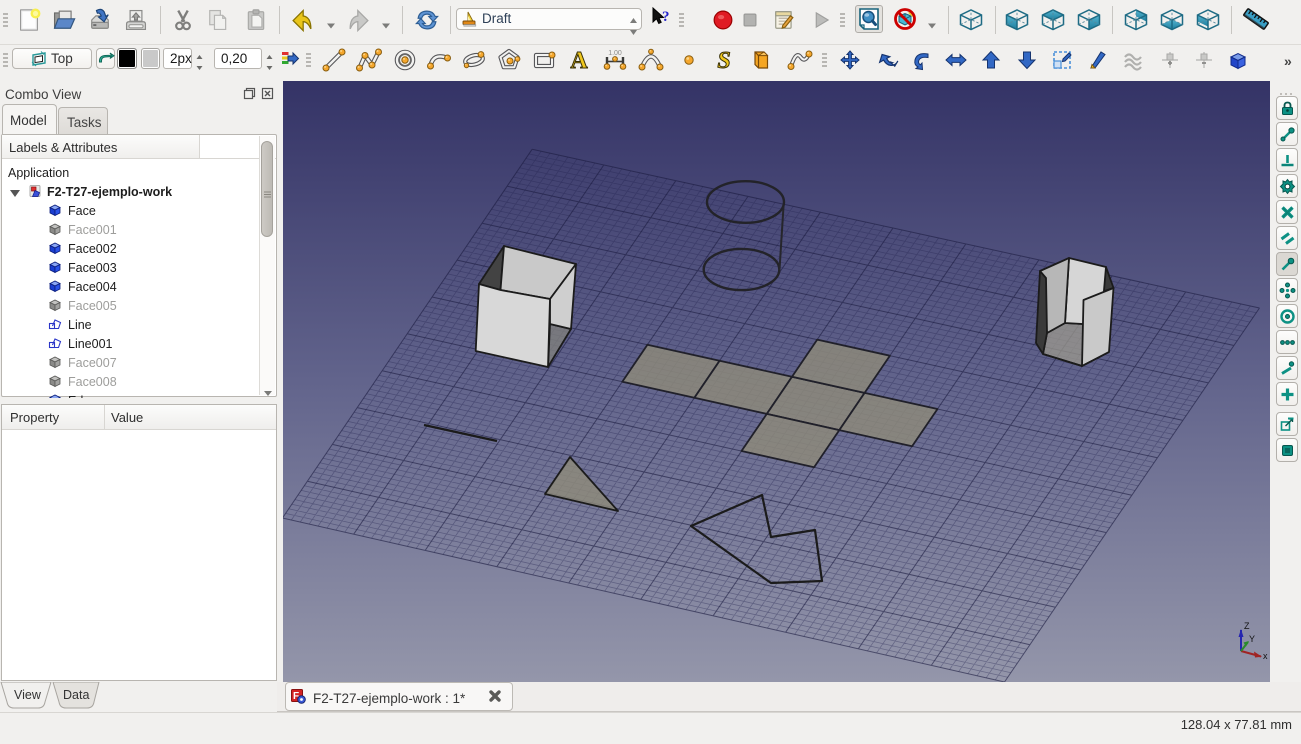 The image size is (1301, 744). I want to click on svg-text: 1.00, so click(615, 53).